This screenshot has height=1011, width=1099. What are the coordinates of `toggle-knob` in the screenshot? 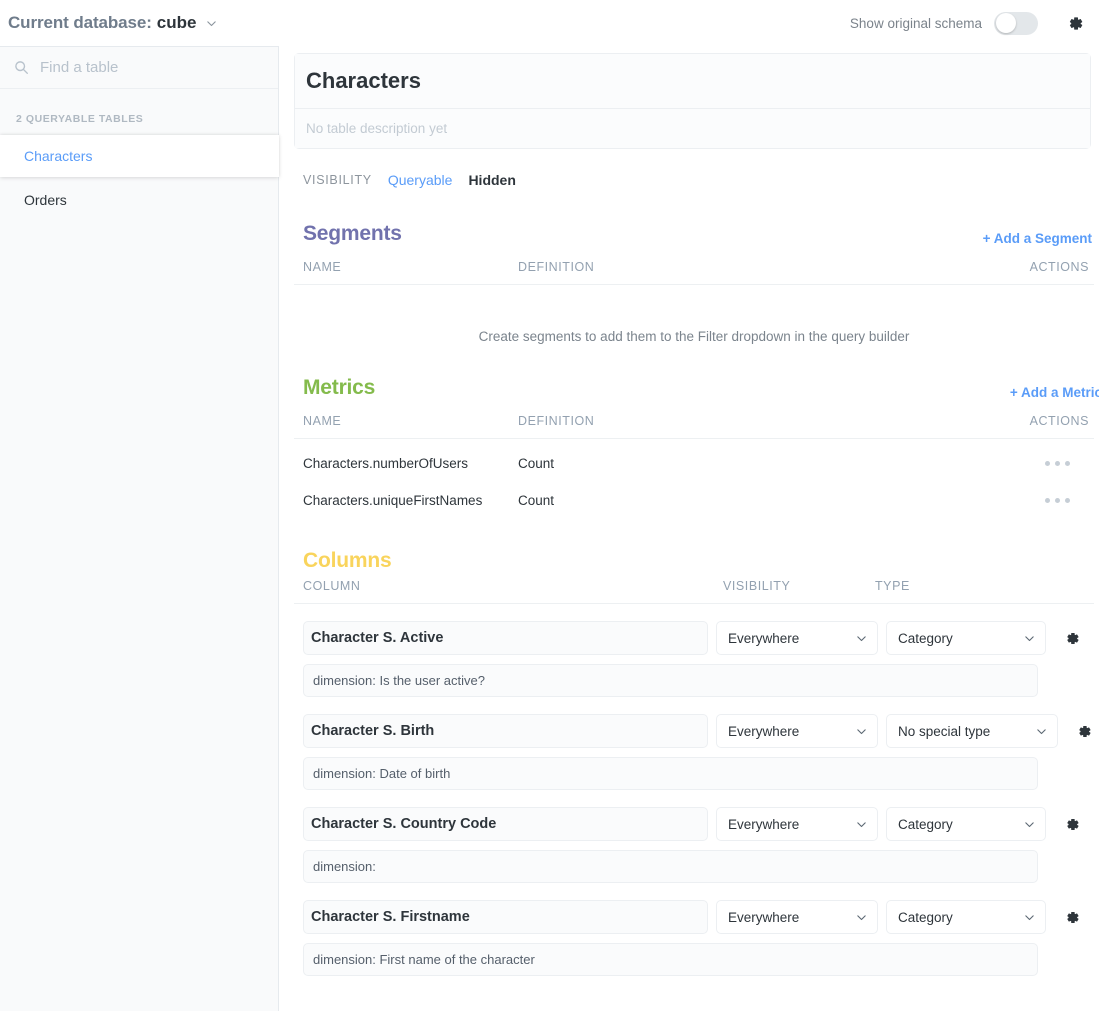 It's located at (1005, 23).